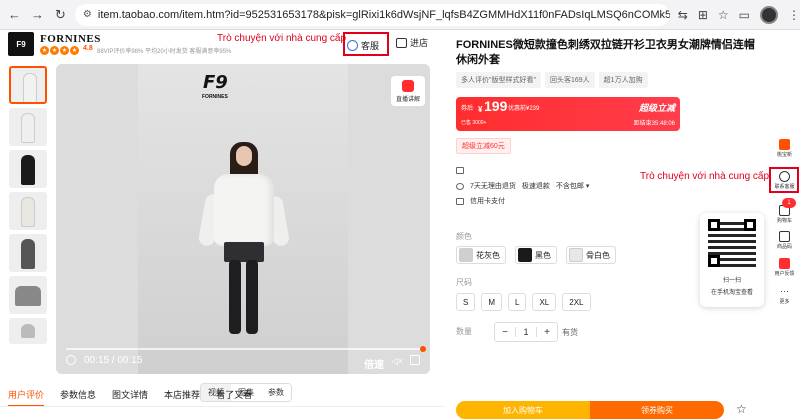 Image resolution: width=800 pixels, height=419 pixels. I want to click on fullscreen-icon, so click(415, 360).